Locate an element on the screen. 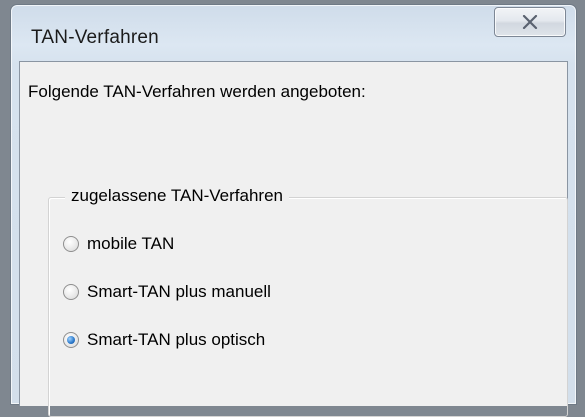 The image size is (585, 417). radio-label: mobile TAN is located at coordinates (131, 243).